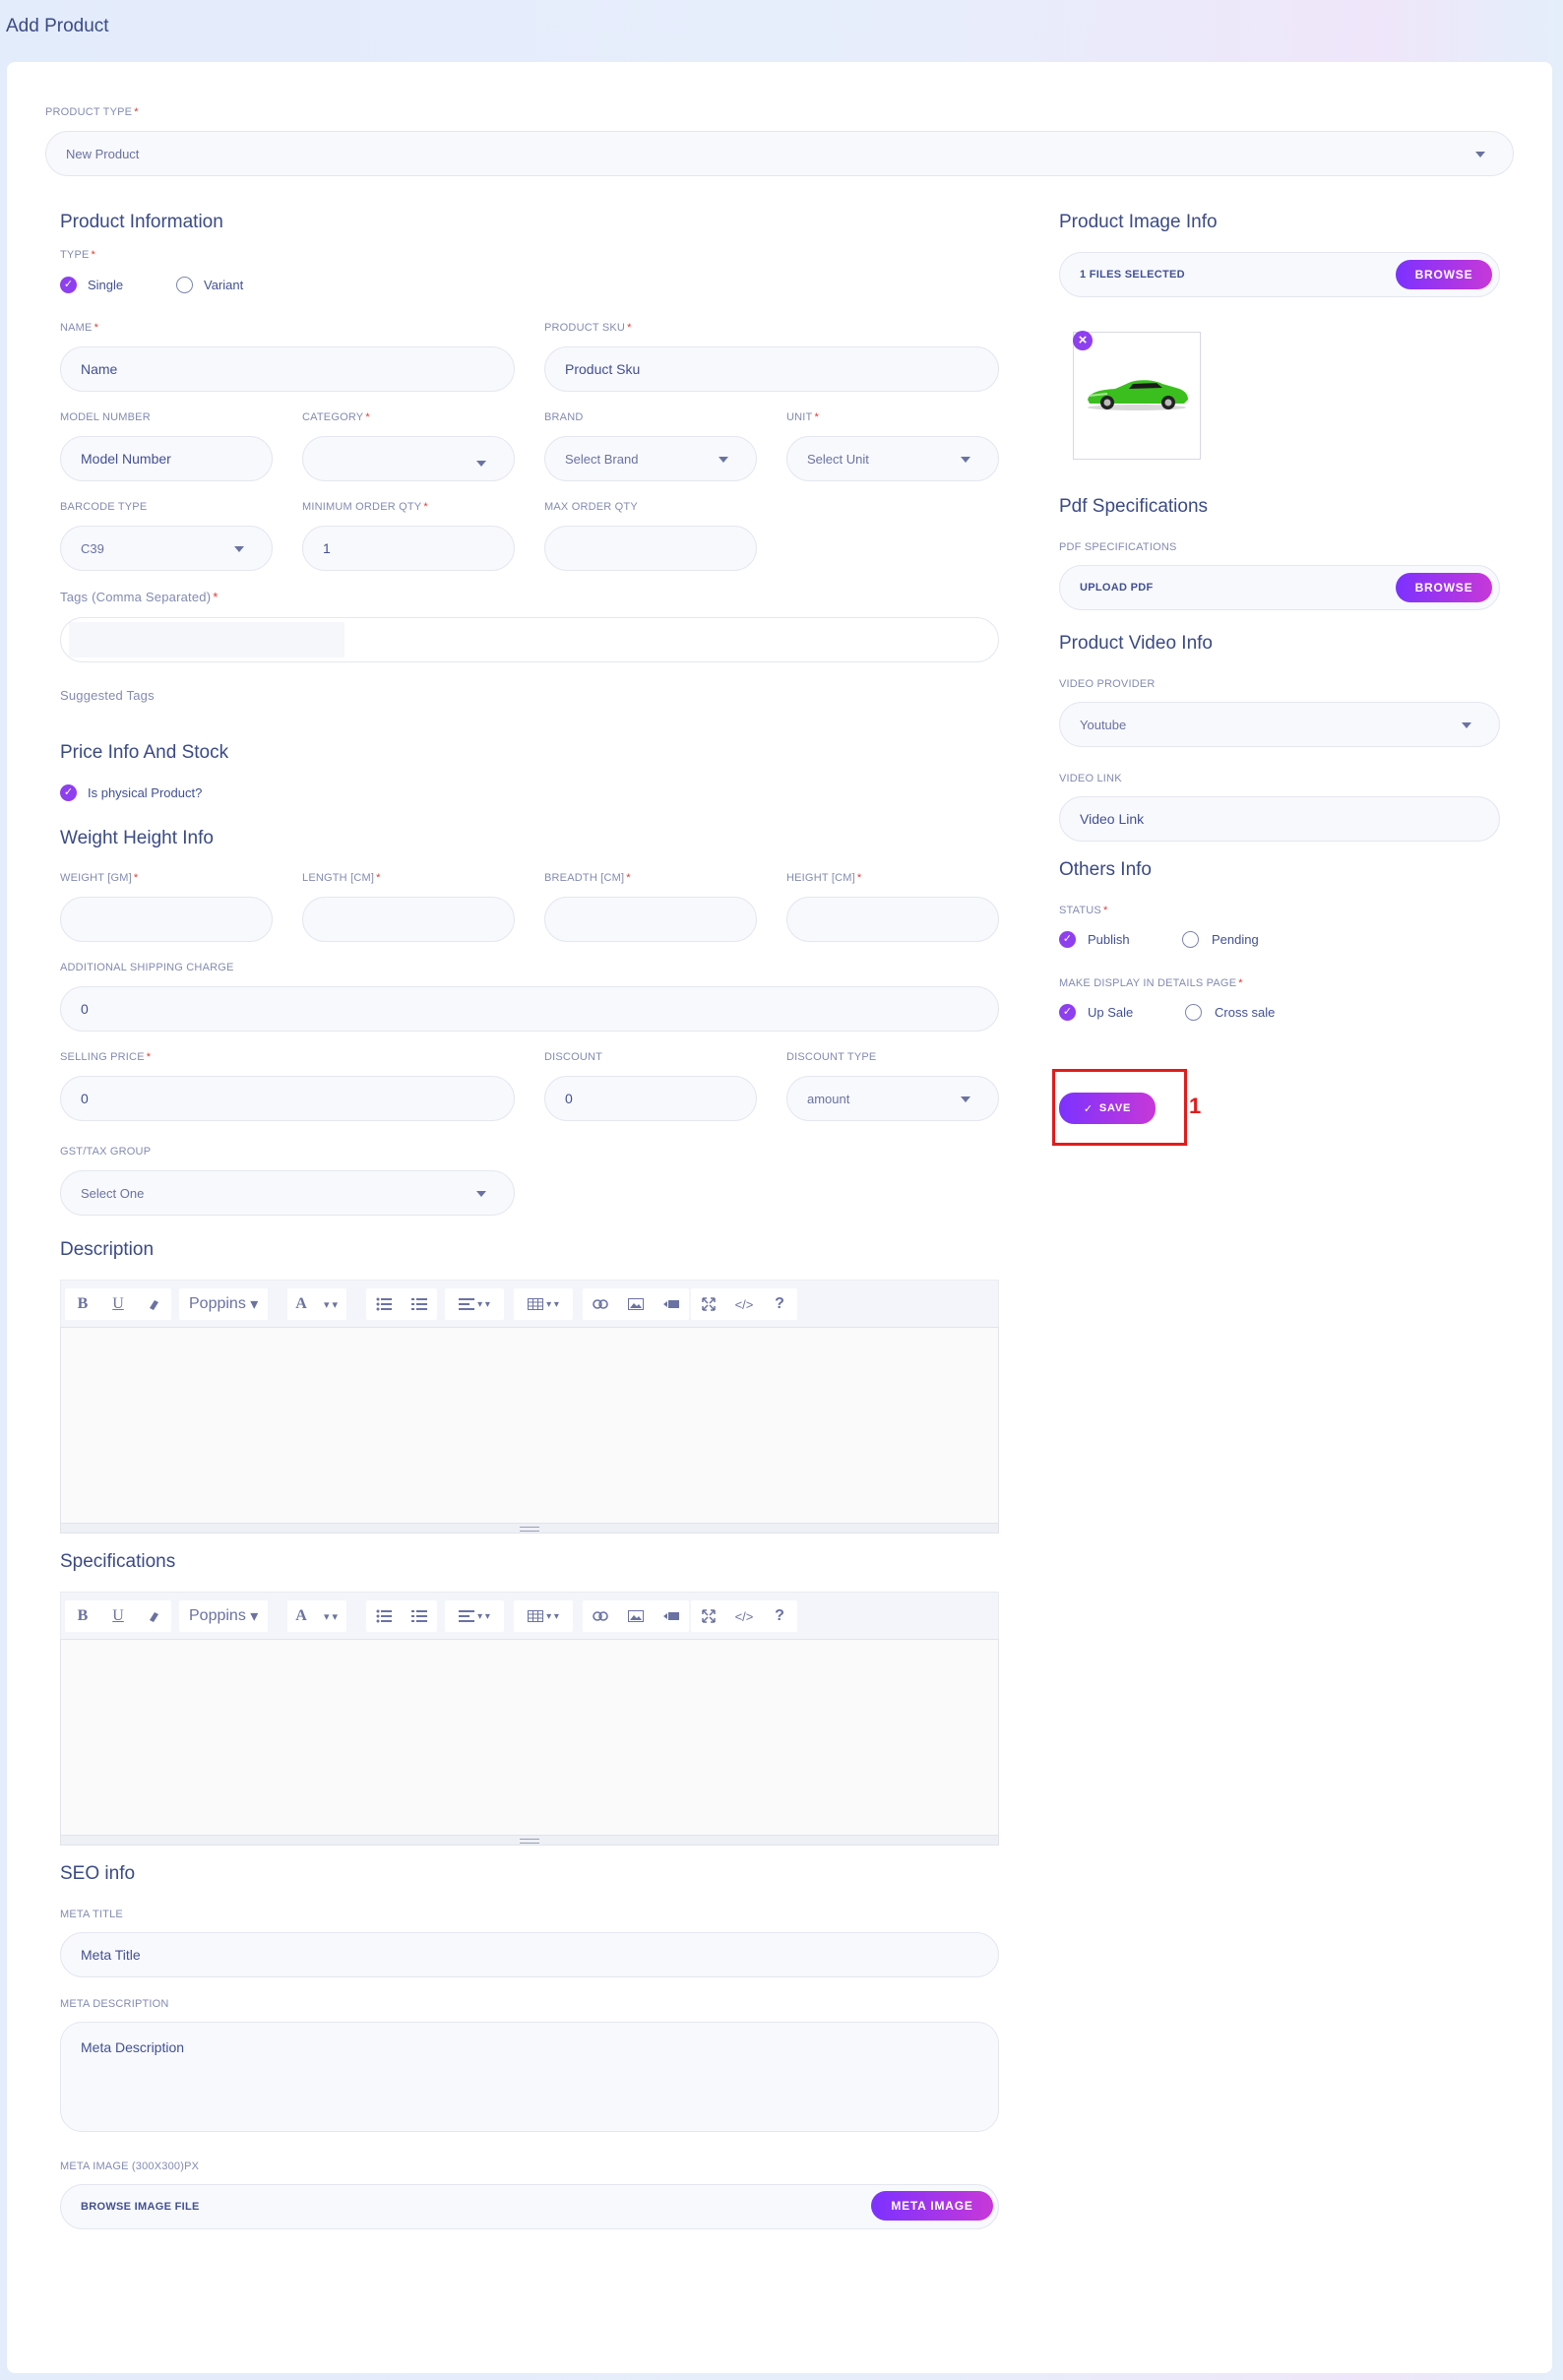  What do you see at coordinates (529, 1529) in the screenshot?
I see `description-resize-handle` at bounding box center [529, 1529].